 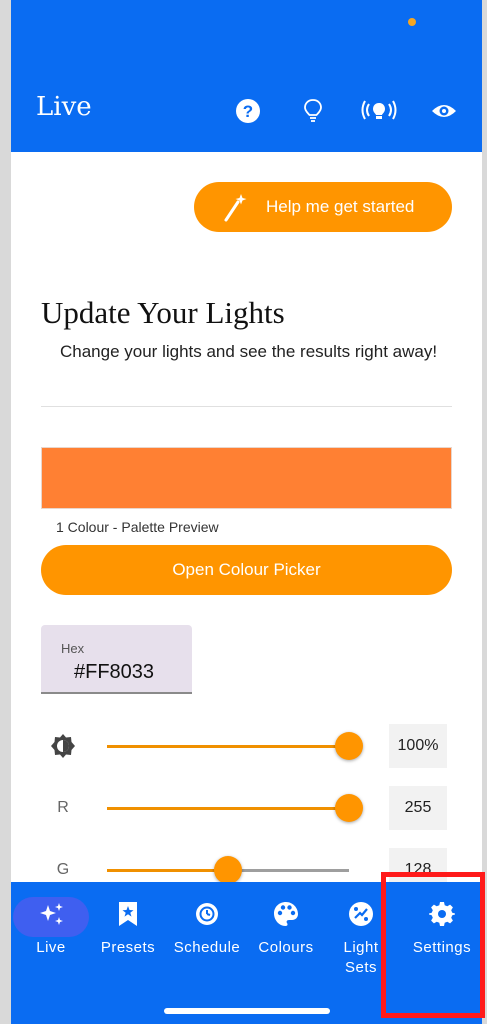 I want to click on open-colour-picker-button: Open Colour Picker, so click(x=246, y=570).